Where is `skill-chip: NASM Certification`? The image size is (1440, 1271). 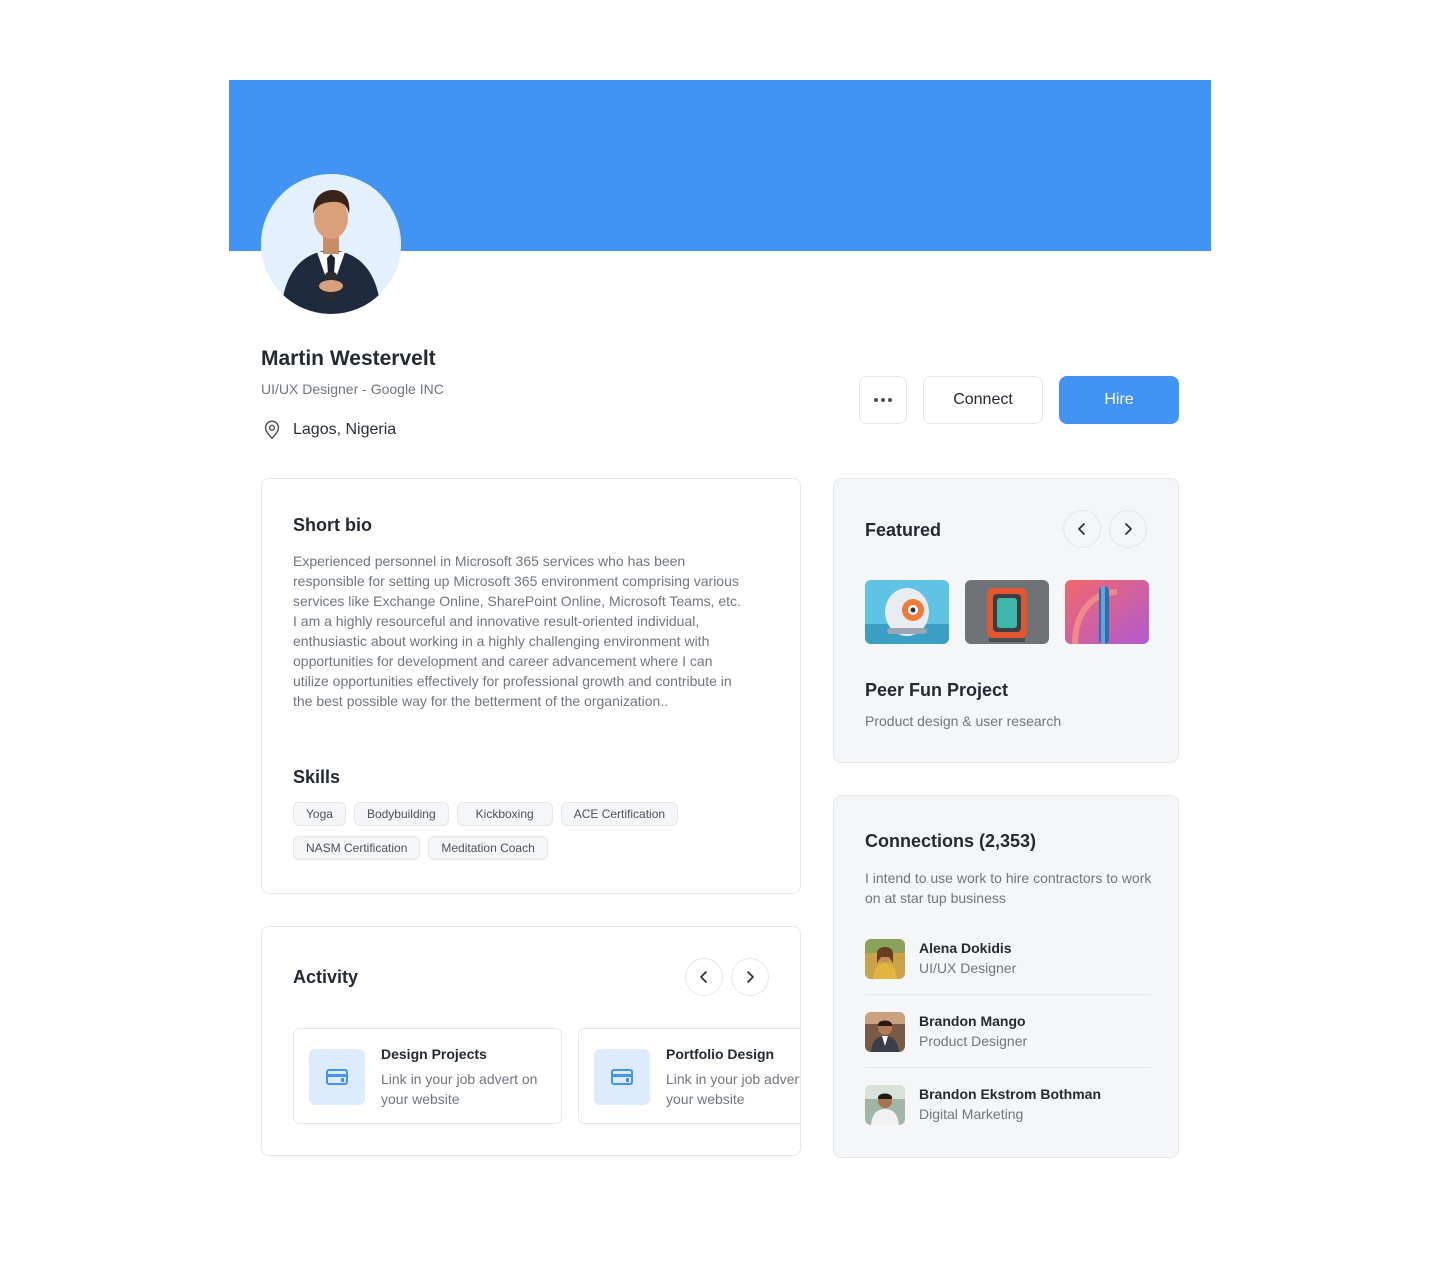
skill-chip: NASM Certification is located at coordinates (357, 848).